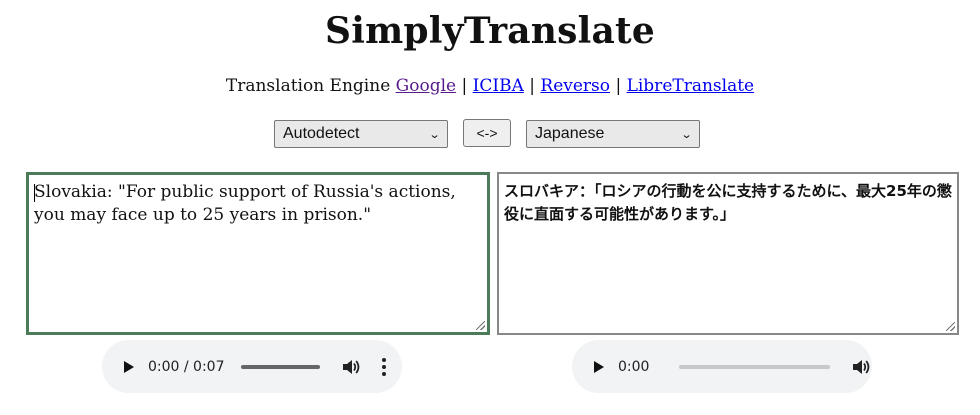 This screenshot has height=415, width=980. I want to click on engine-link-reverso: Reverso, so click(575, 86).